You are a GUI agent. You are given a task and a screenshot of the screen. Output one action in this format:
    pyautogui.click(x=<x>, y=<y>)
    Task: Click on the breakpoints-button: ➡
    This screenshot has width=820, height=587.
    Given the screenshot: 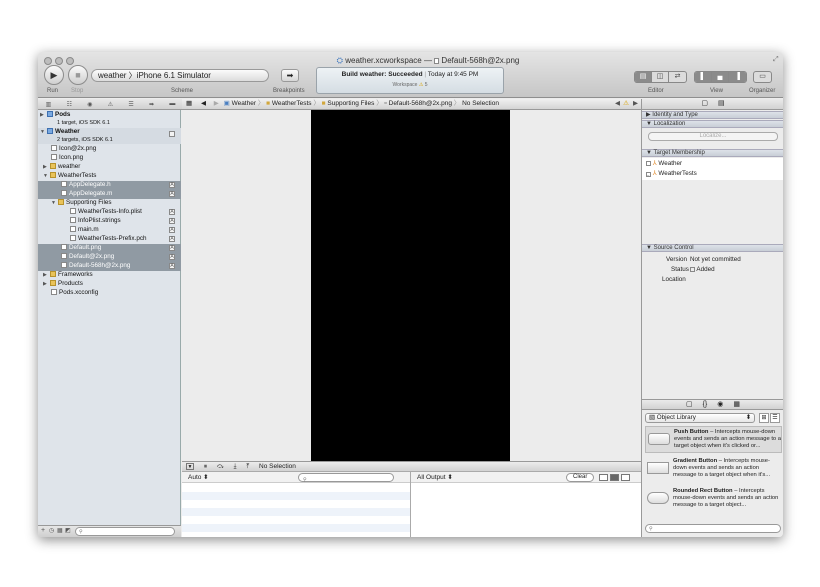 What is the action you would take?
    pyautogui.click(x=290, y=75)
    